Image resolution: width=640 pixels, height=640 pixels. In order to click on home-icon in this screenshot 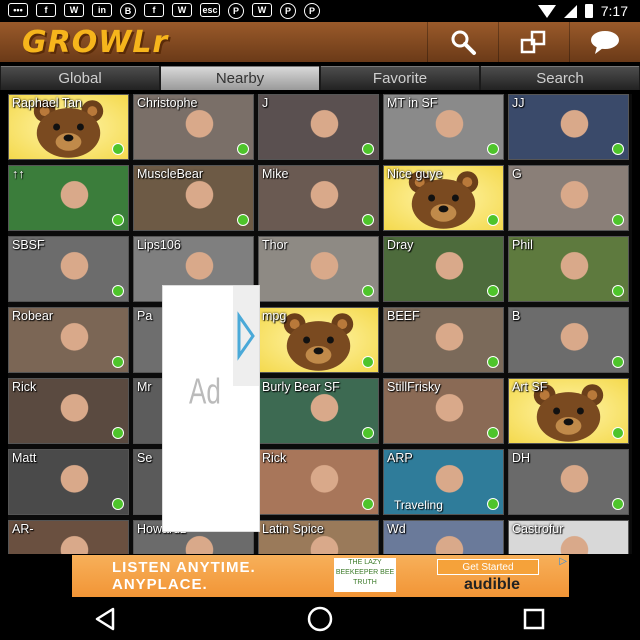, I will do `click(320, 619)`.